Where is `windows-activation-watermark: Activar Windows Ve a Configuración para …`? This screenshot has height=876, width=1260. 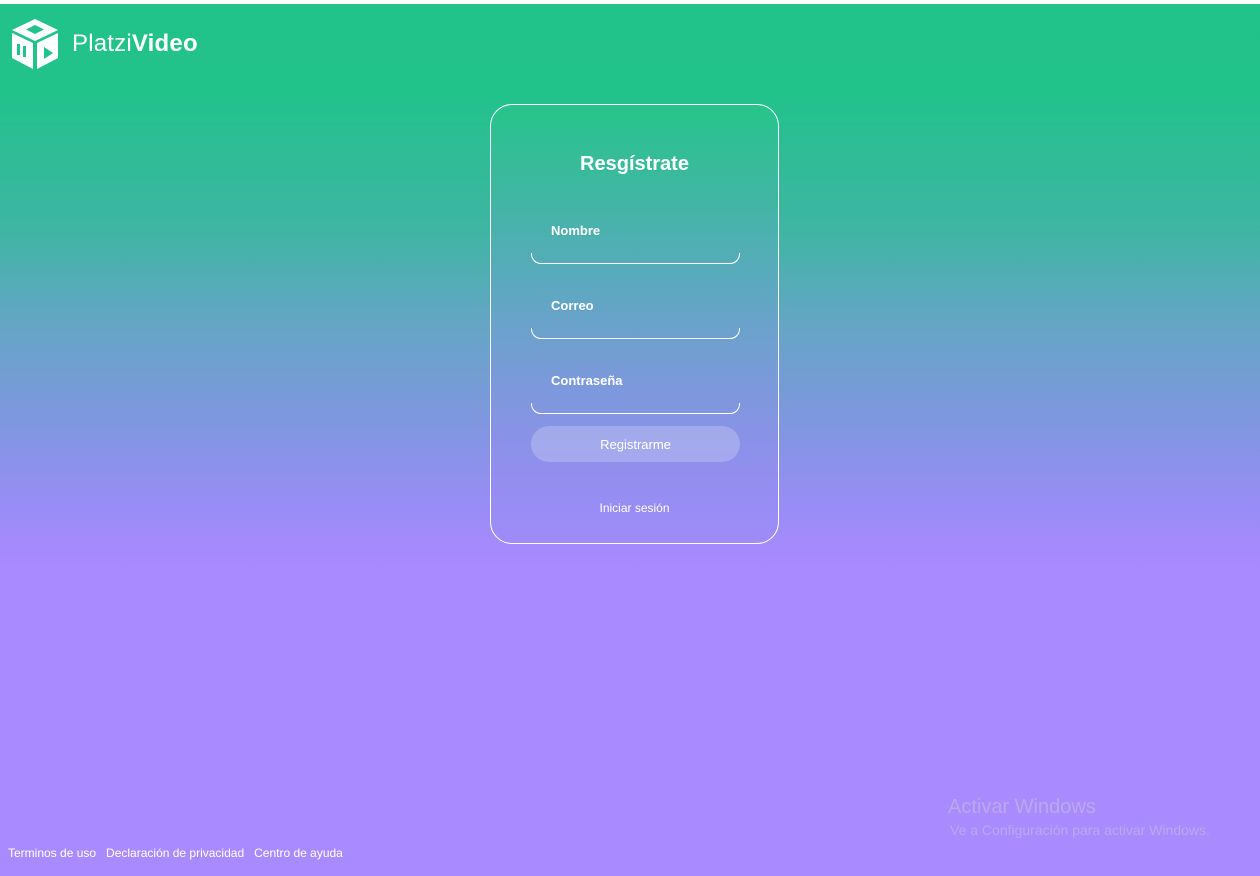
windows-activation-watermark: Activar Windows Ve a Configuración para … is located at coordinates (1079, 817).